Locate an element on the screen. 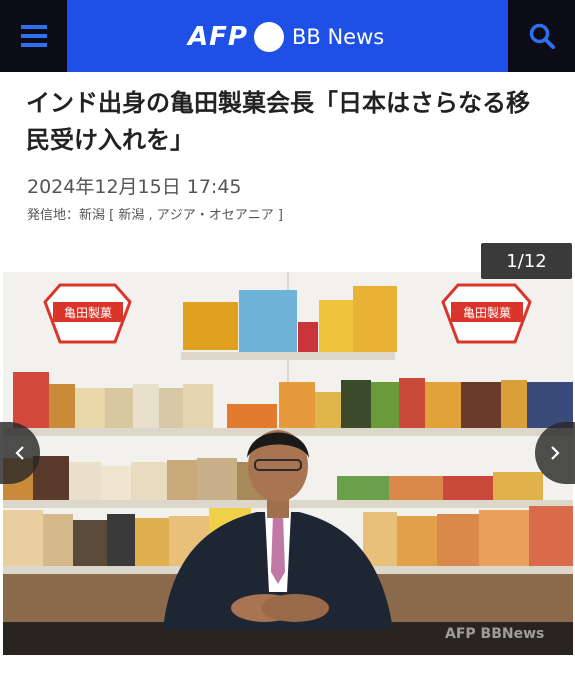  article-dateline: 発信地：新潟 [ 新潟 , アジア・オセアニア ] is located at coordinates (155, 215).